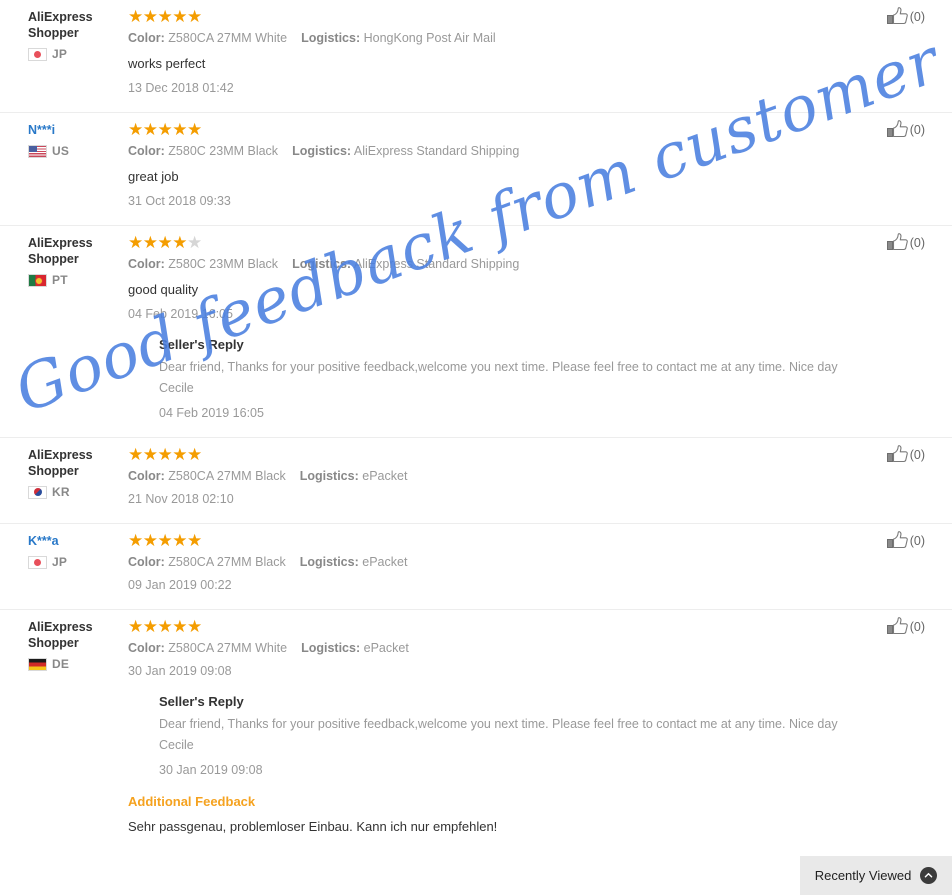  I want to click on reviewer-info: AliExpress Shopper DE, so click(64, 731).